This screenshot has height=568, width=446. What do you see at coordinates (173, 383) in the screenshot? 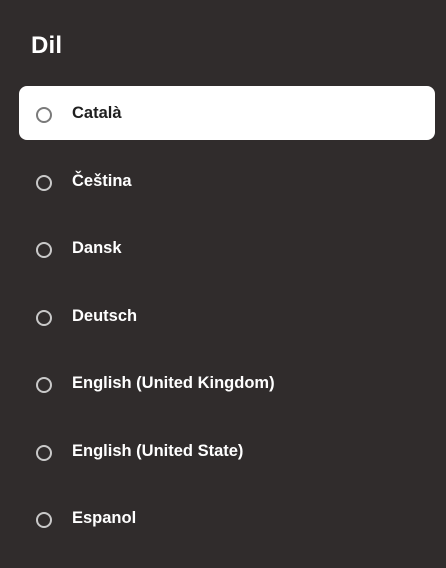
I see `language-option-label: English (United Kingdom)` at bounding box center [173, 383].